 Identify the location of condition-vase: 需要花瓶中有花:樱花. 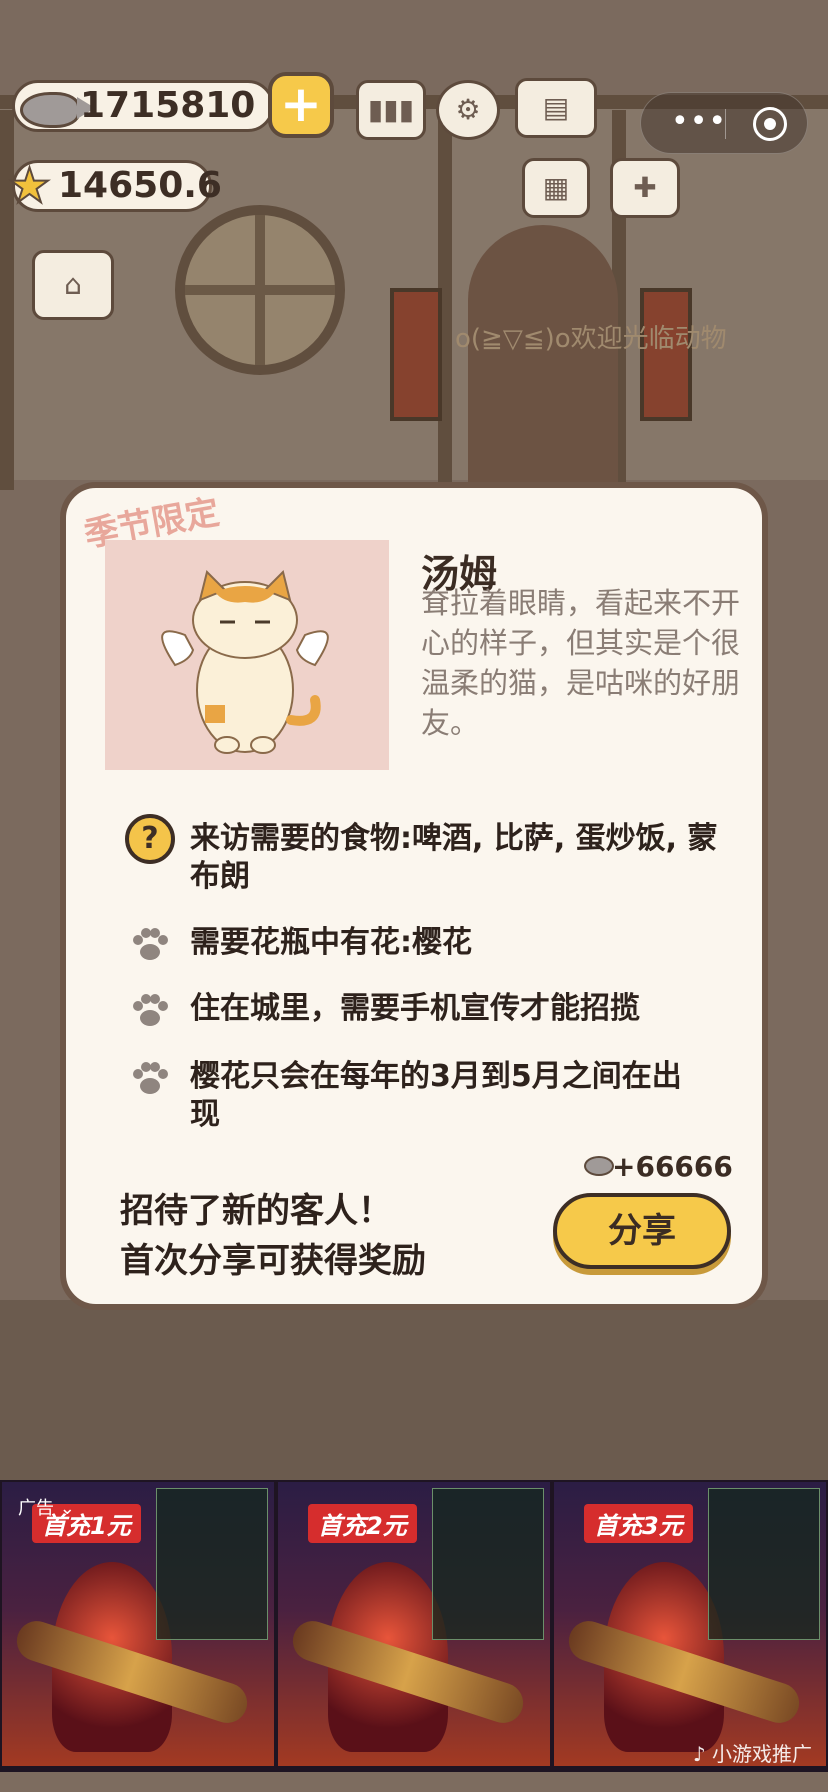
(331, 942).